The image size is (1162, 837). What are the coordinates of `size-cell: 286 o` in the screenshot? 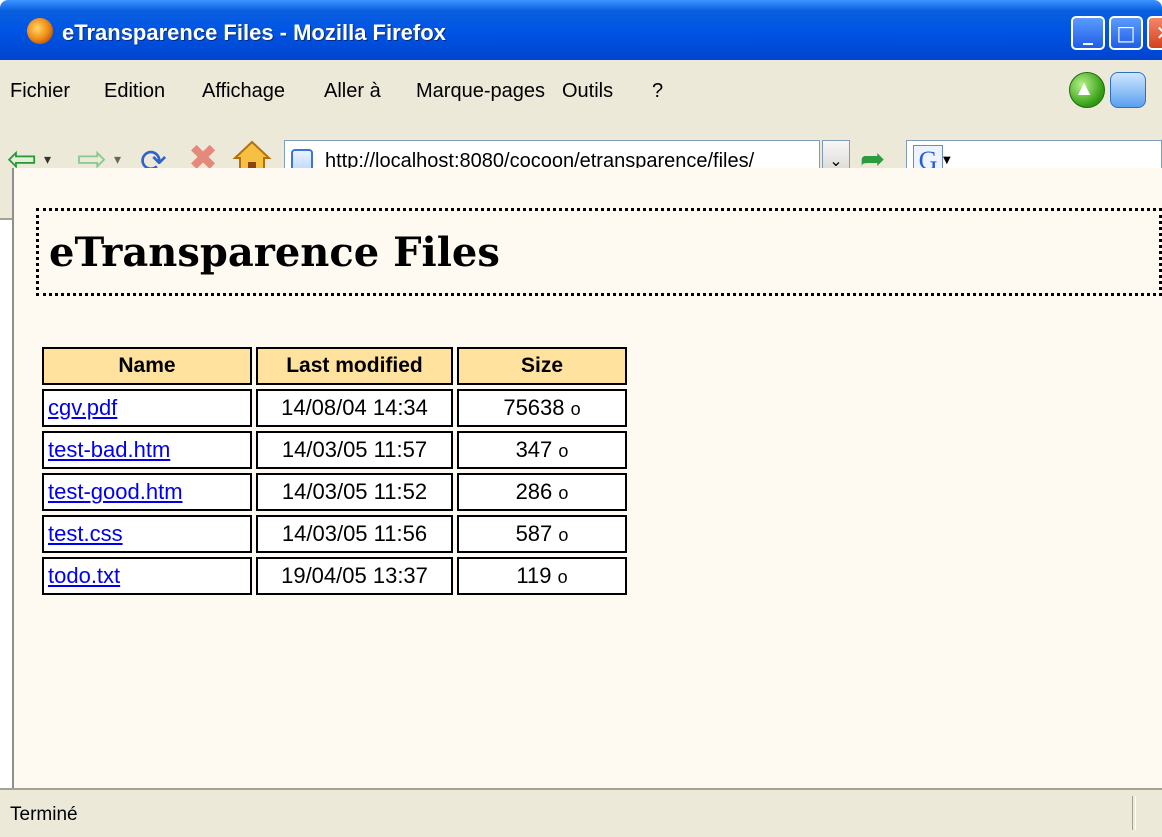 It's located at (542, 492).